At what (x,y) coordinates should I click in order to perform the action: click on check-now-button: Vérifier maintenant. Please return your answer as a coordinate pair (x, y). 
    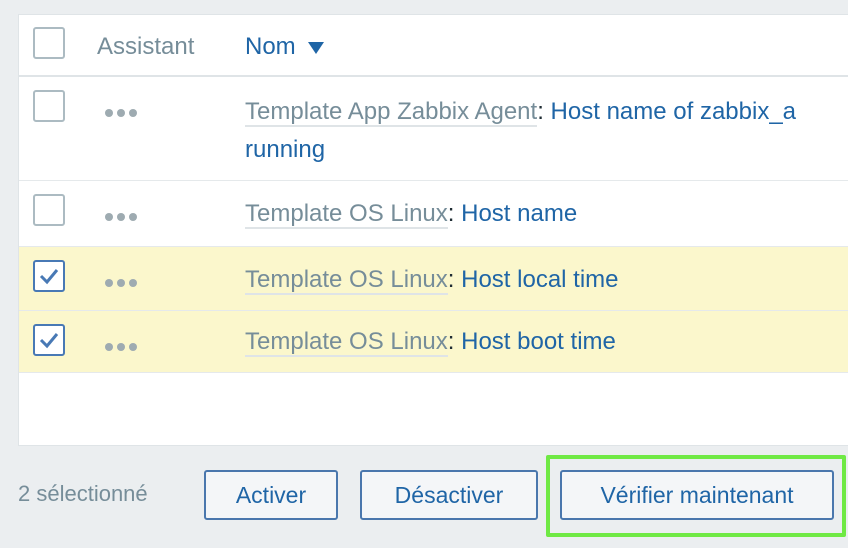
    Looking at the image, I should click on (697, 495).